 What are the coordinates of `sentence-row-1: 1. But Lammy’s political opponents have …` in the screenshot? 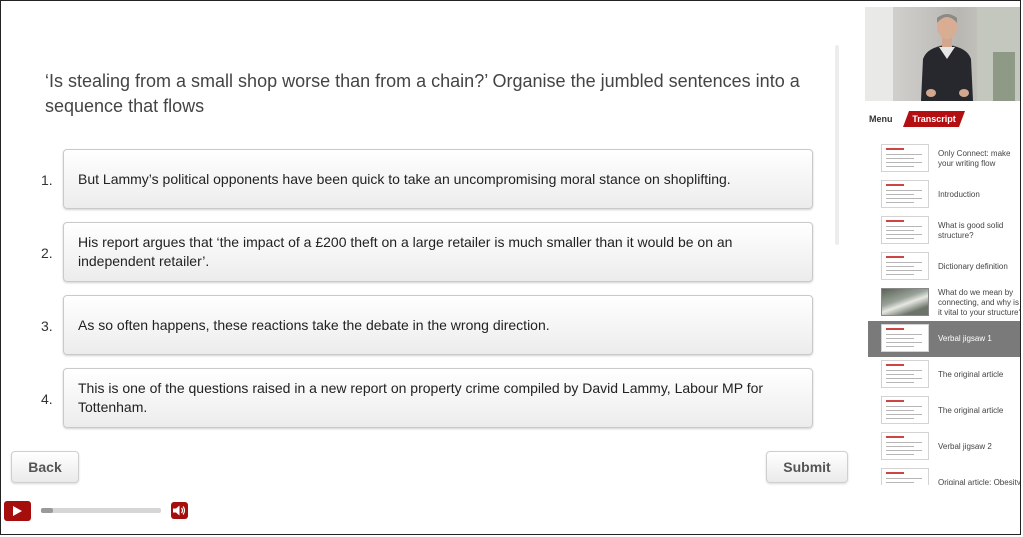 It's located at (408, 180).